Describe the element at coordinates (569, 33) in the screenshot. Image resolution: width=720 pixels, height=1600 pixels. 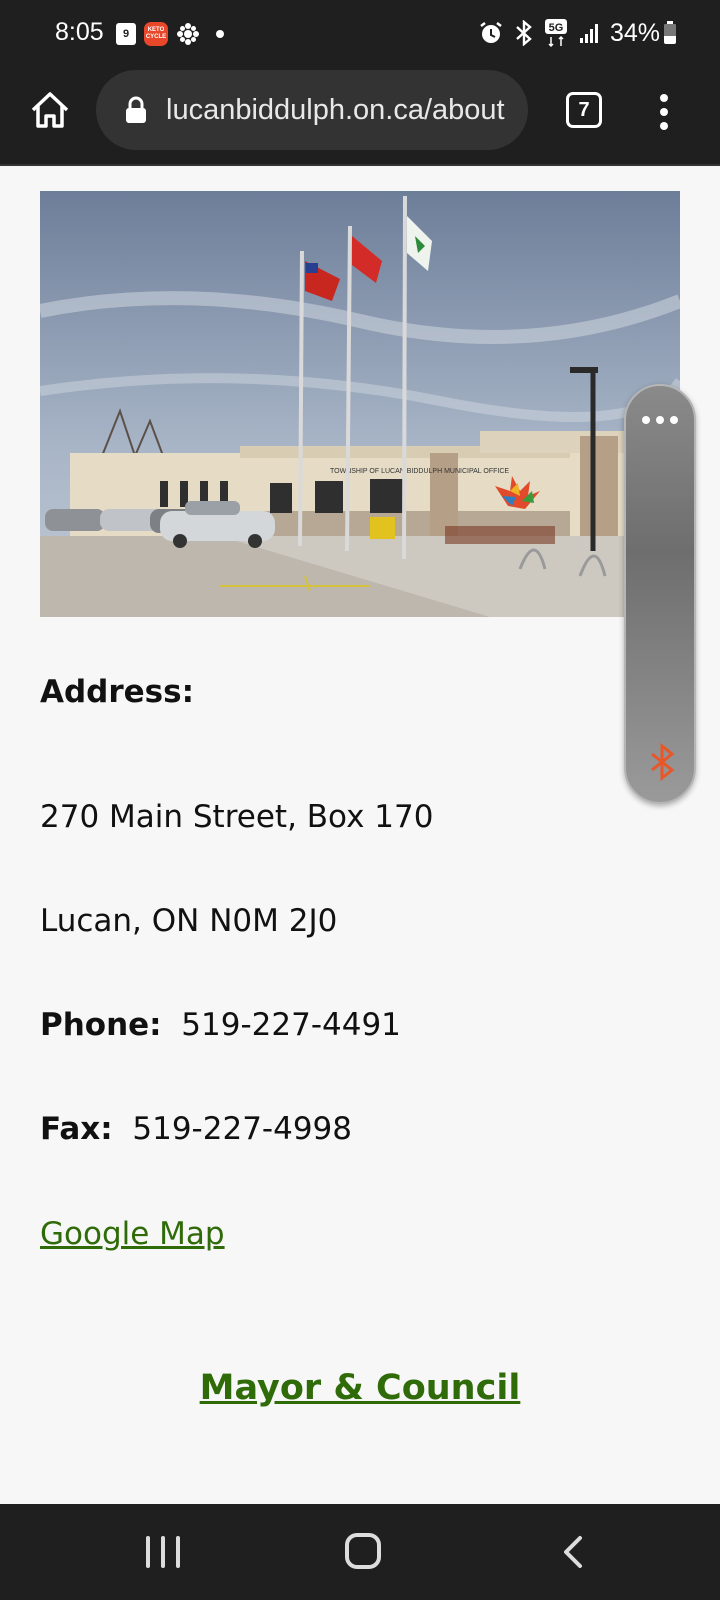
I see `system-icons: 5G 34%` at that location.